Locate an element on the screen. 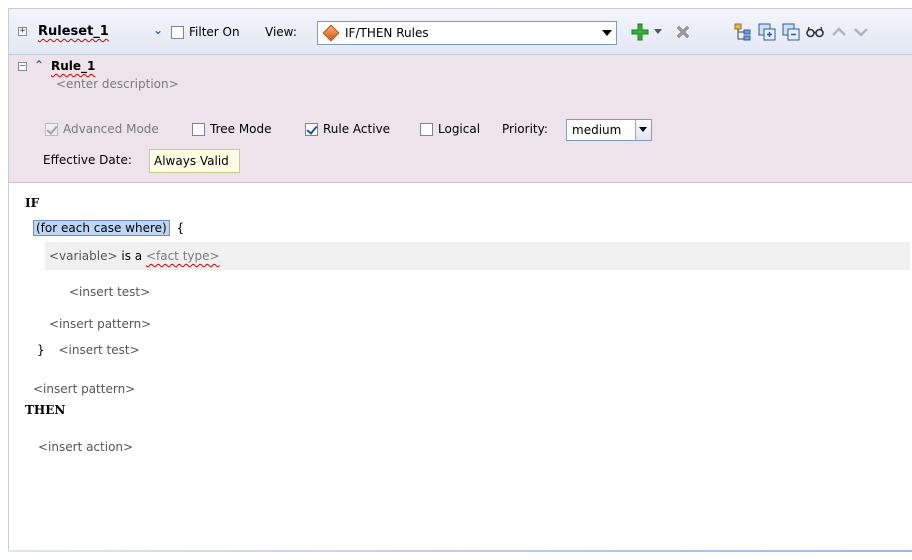 Image resolution: width=912 pixels, height=560 pixels. if-keyword: IF is located at coordinates (32, 203).